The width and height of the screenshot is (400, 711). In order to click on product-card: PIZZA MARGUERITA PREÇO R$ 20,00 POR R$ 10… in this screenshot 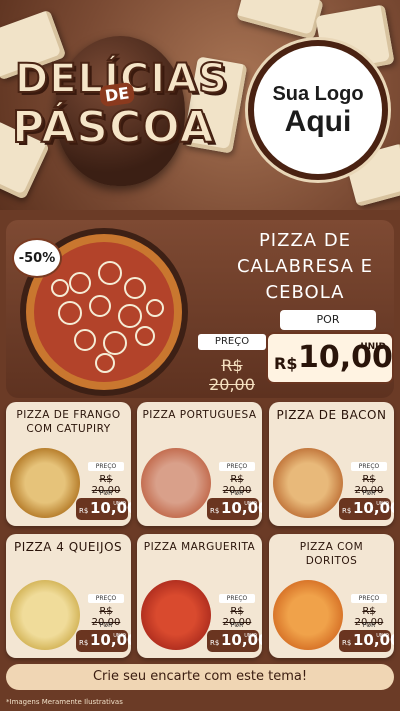, I will do `click(199, 596)`.